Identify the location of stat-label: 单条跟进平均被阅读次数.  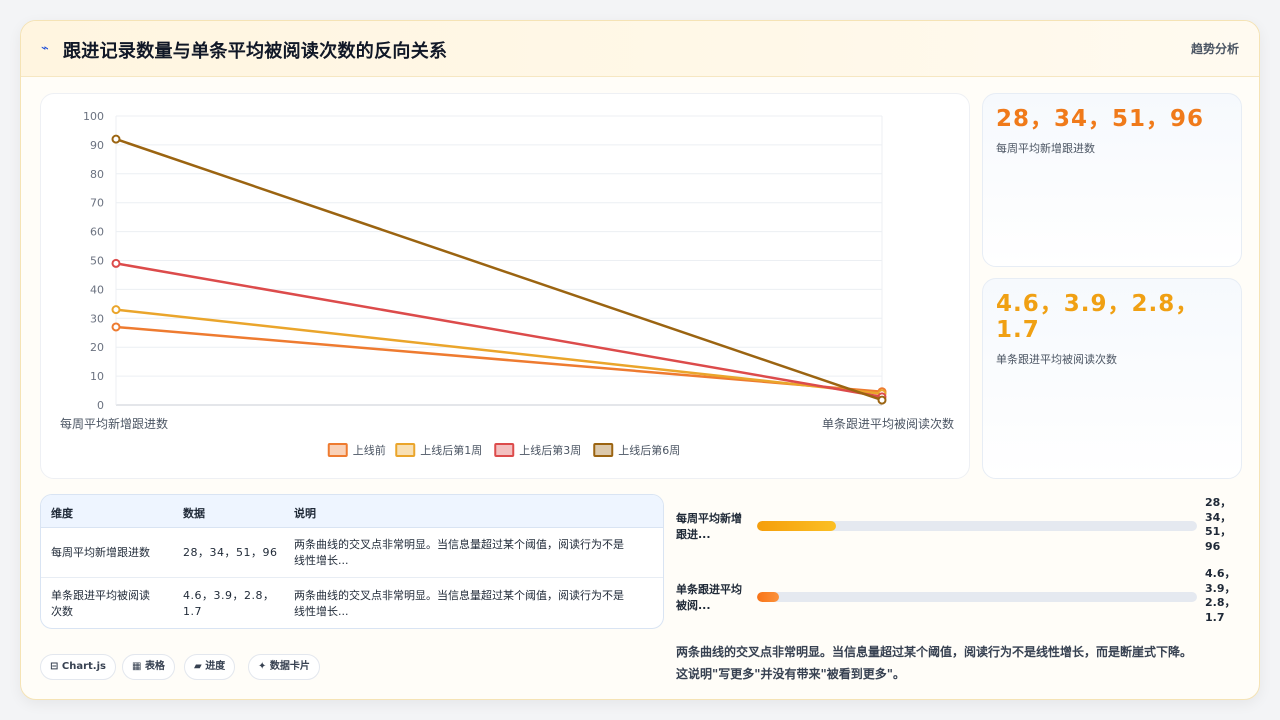
(1056, 359).